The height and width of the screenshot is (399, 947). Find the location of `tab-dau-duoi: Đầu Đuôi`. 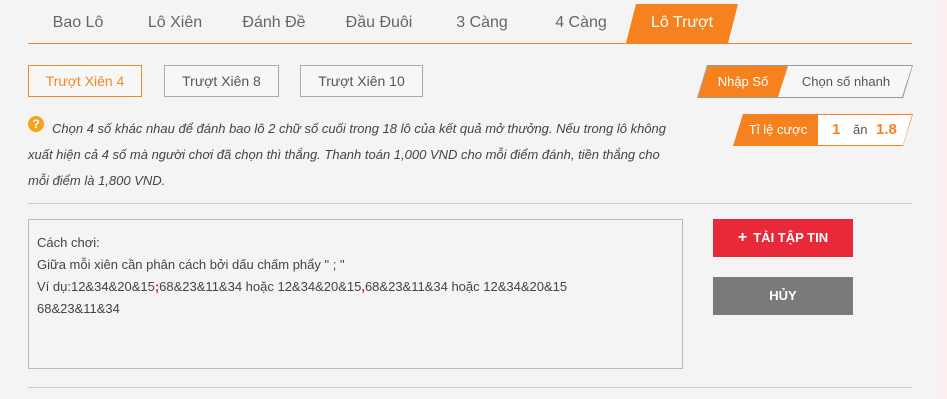

tab-dau-duoi: Đầu Đuôi is located at coordinates (379, 23).